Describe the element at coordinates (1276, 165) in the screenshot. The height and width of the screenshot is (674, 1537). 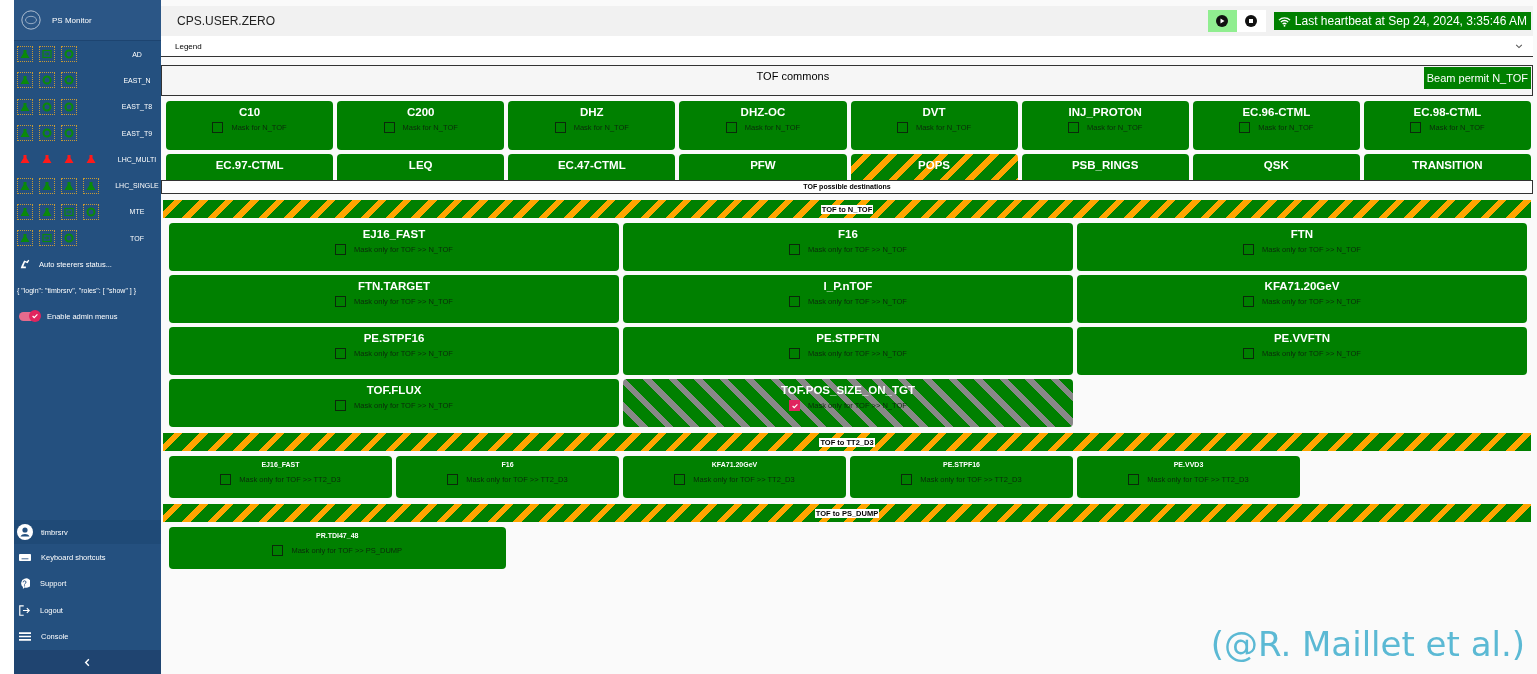
I see `element-name: QSK` at that location.